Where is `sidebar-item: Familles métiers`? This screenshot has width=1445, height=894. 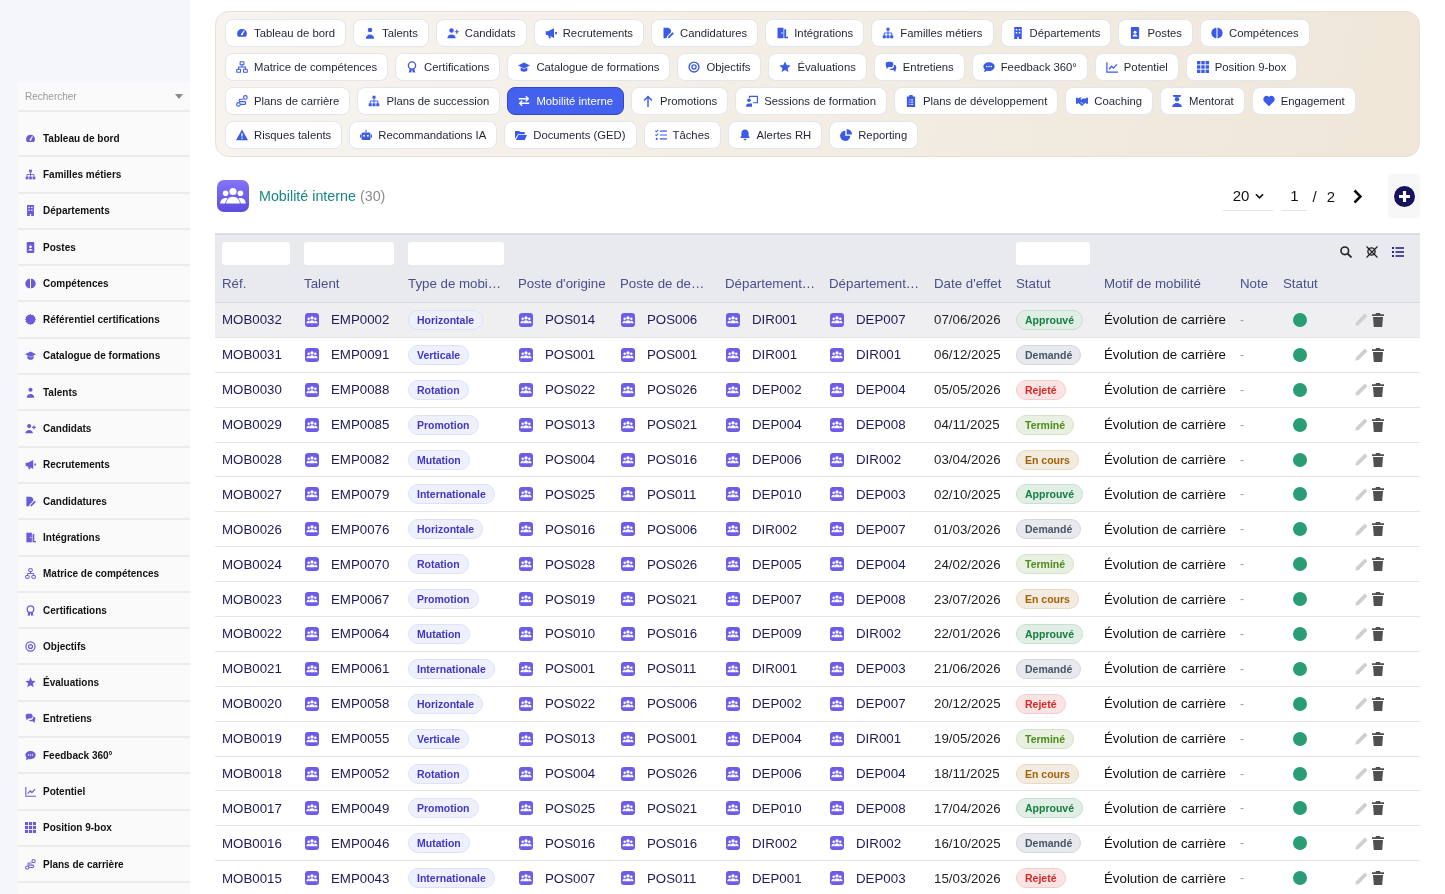 sidebar-item: Familles métiers is located at coordinates (104, 175).